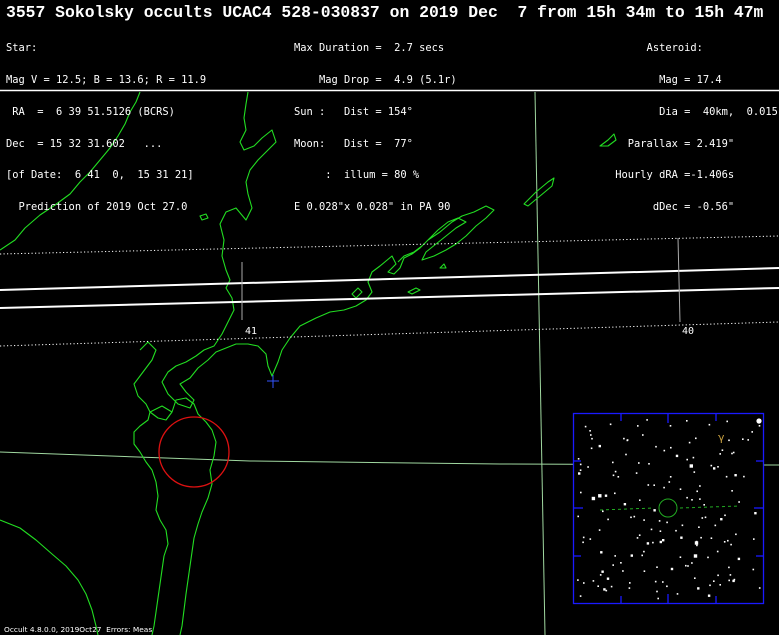  I want to click on south-uncertainty-line, so click(389, 334).